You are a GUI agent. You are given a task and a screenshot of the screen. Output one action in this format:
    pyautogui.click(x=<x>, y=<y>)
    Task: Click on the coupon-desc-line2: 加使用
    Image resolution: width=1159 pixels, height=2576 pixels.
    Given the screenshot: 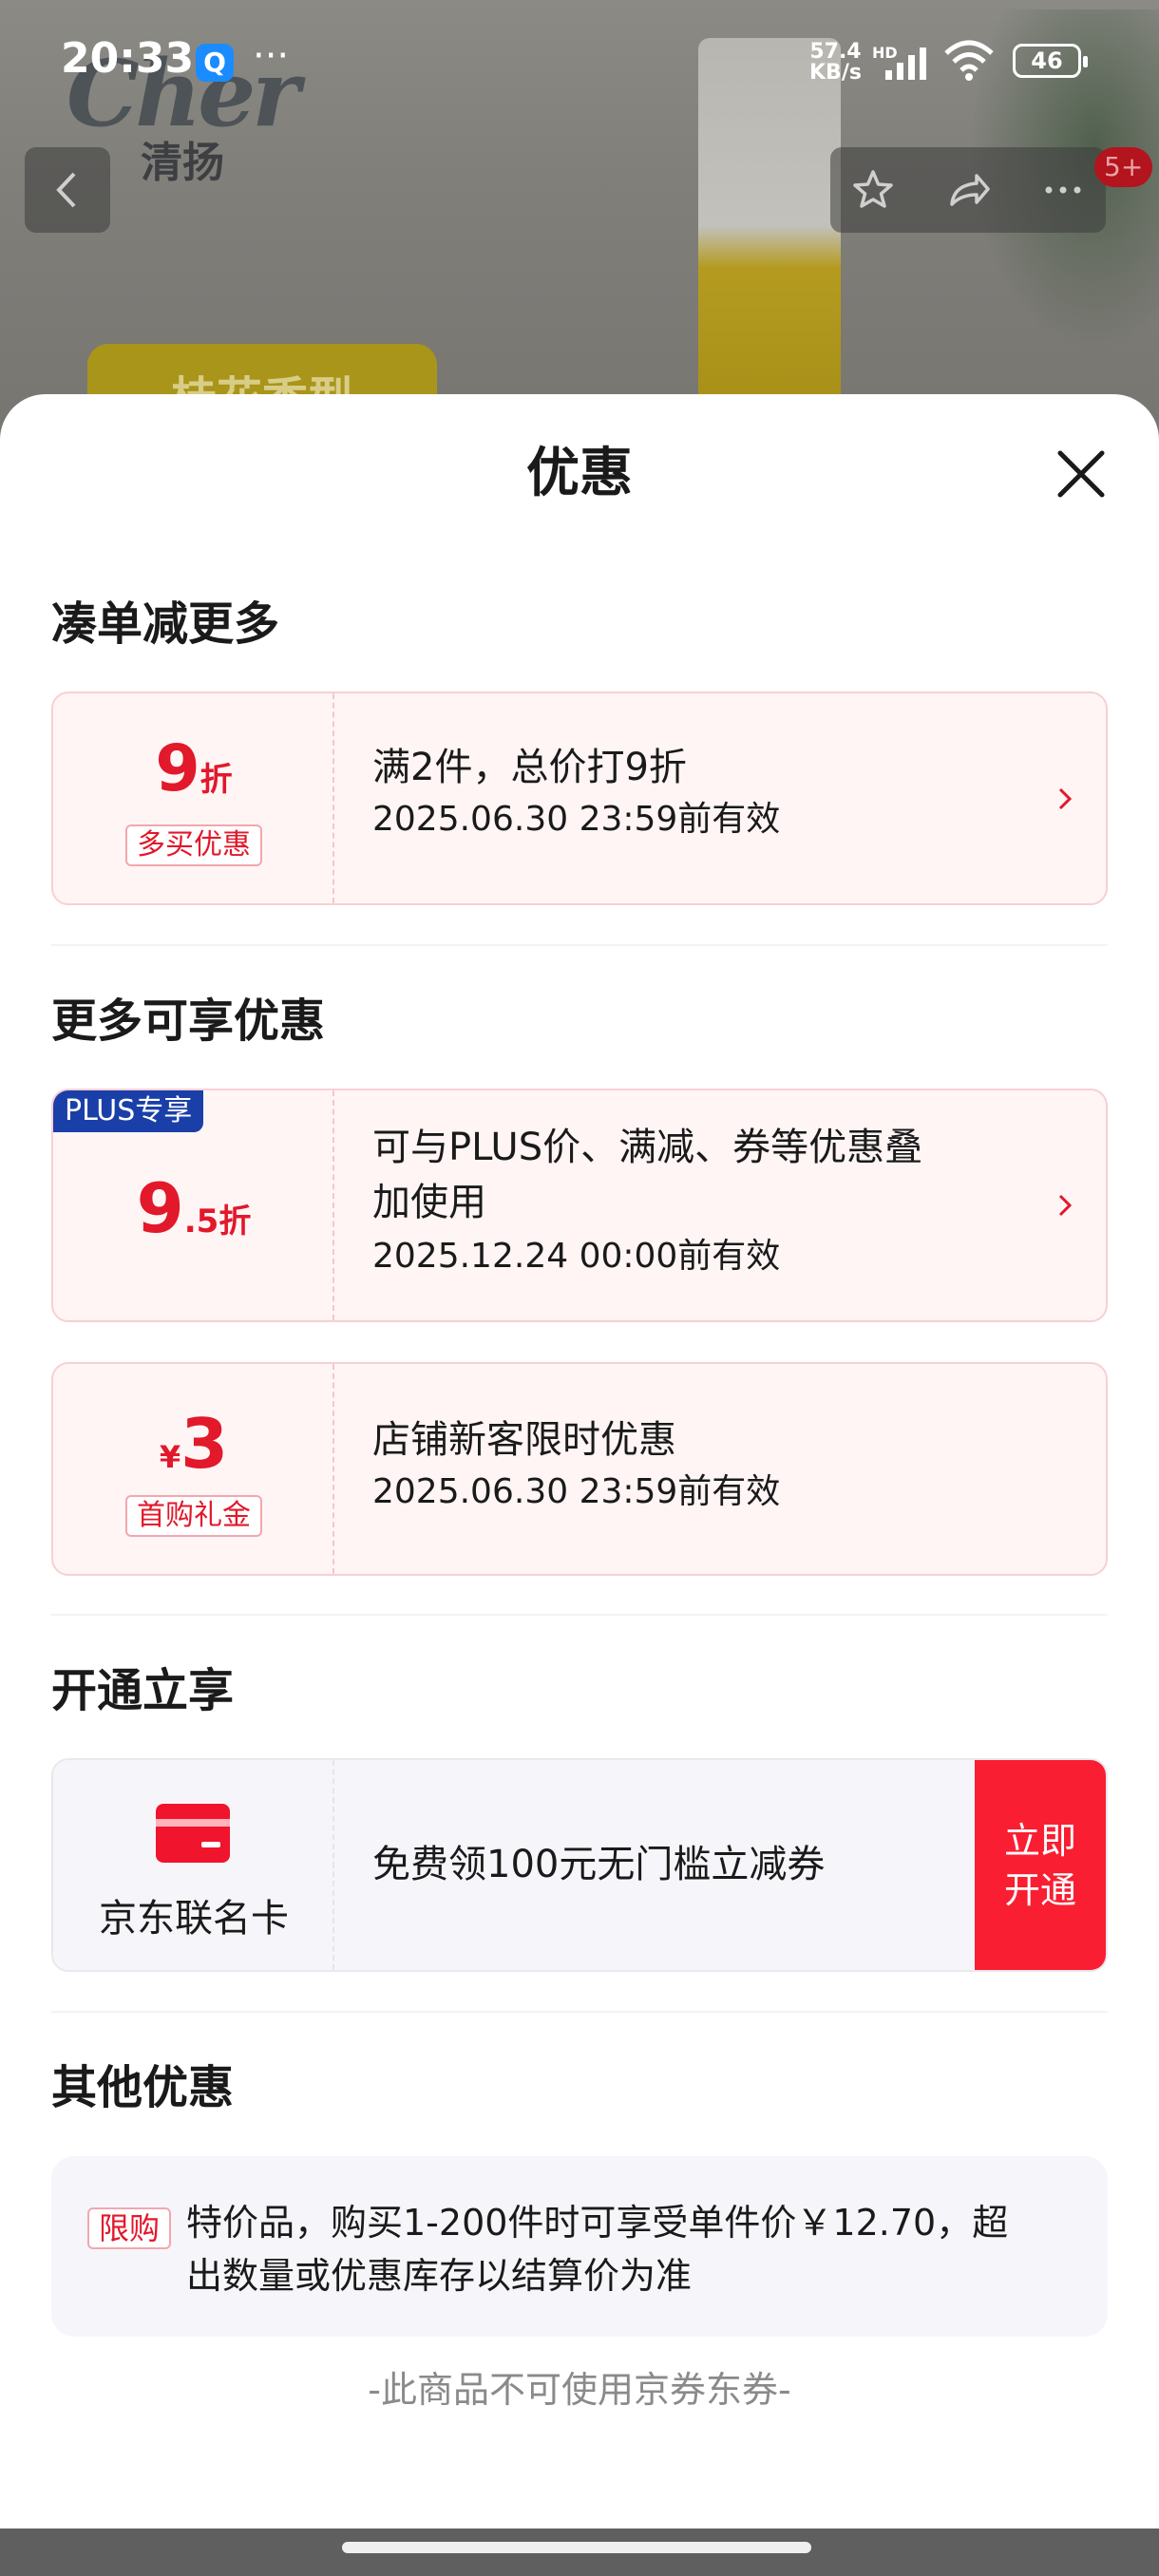 What is the action you would take?
    pyautogui.click(x=429, y=1202)
    